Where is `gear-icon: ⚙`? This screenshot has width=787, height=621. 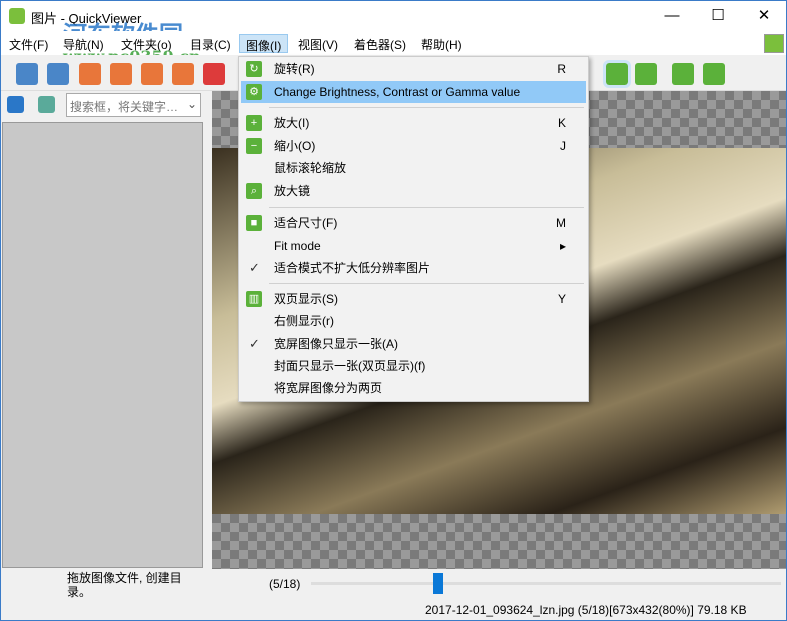
gear-icon: ⚙ is located at coordinates (254, 92).